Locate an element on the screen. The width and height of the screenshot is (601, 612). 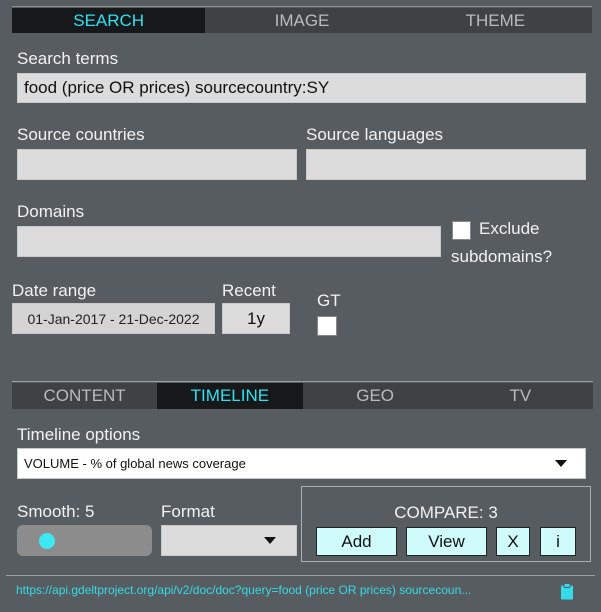
top-divider is located at coordinates (302, 6).